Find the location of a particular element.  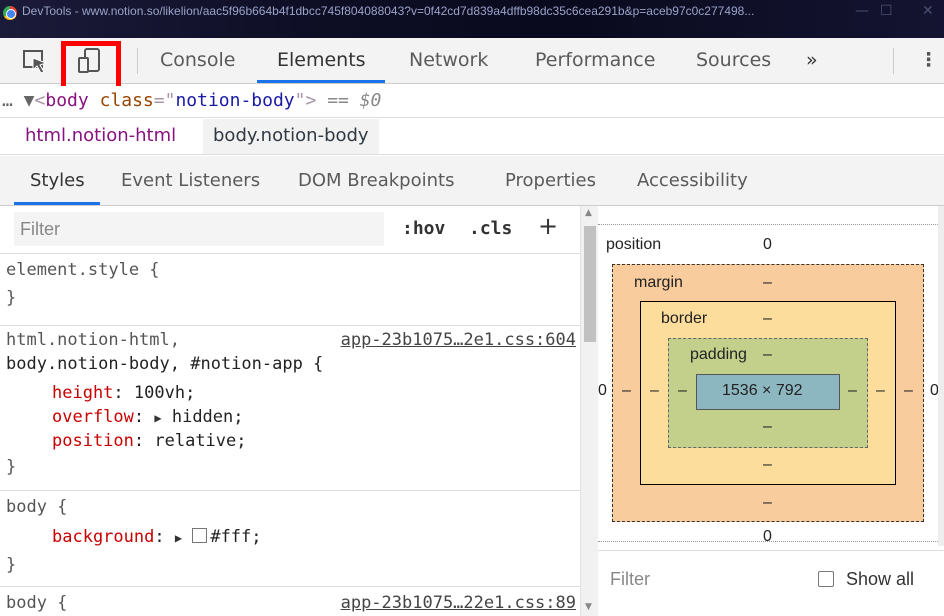

padding-label: padding is located at coordinates (718, 354).